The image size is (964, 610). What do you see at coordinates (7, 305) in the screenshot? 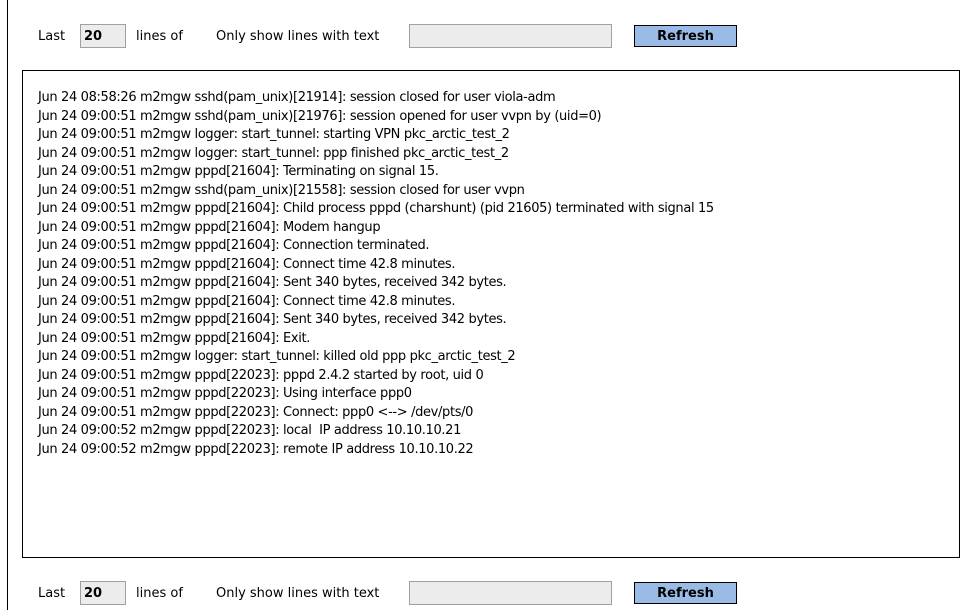
I see `left-border-rule` at bounding box center [7, 305].